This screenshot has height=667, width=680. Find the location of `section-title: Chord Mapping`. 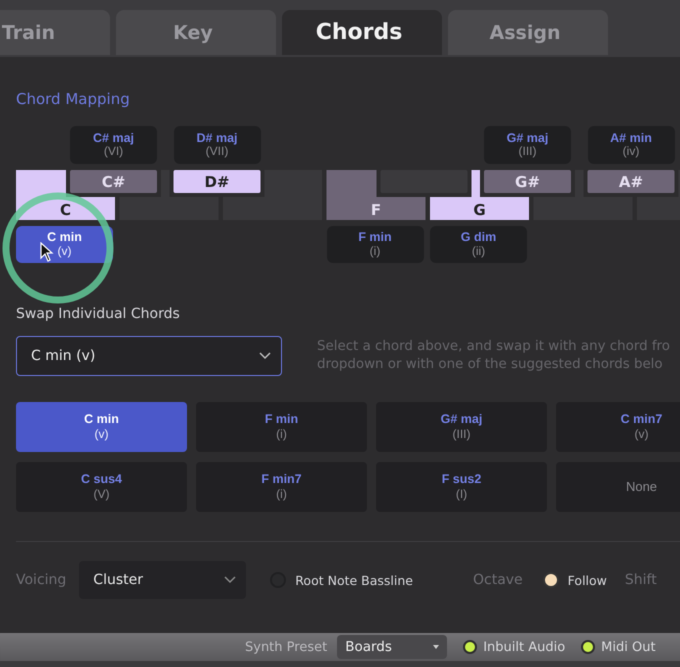

section-title: Chord Mapping is located at coordinates (73, 99).